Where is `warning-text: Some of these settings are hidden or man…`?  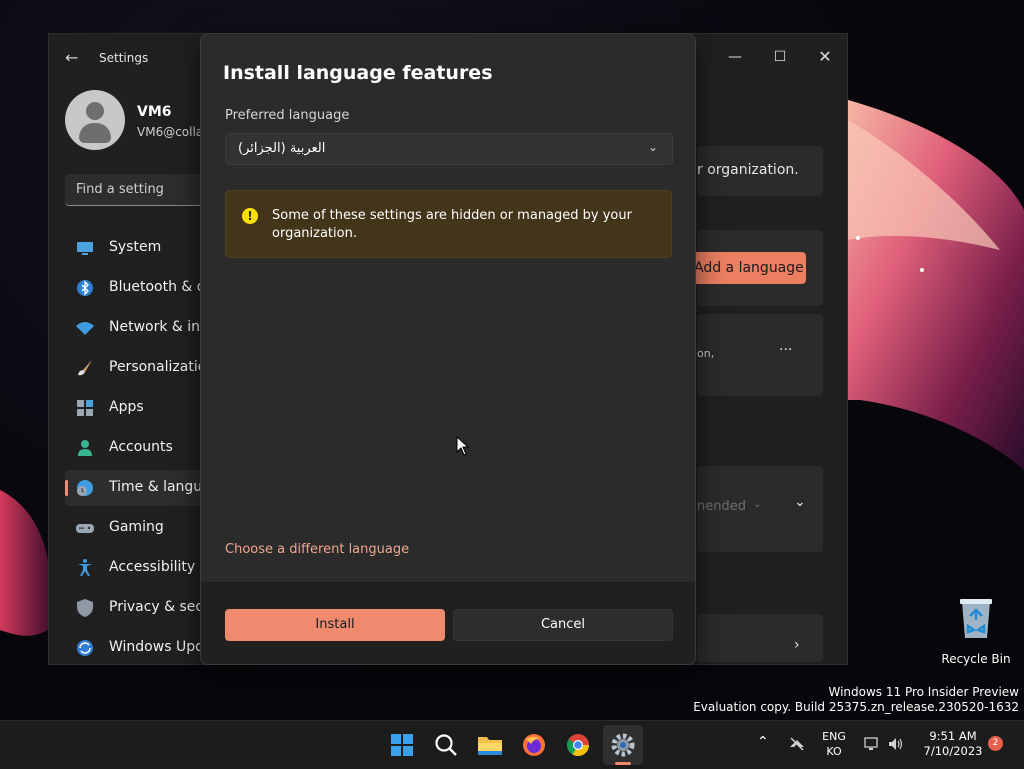
warning-text: Some of these settings are hidden or man… is located at coordinates (452, 224).